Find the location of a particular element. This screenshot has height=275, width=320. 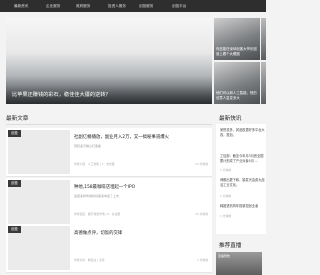

hero-gradient-overlay is located at coordinates (109, 90).